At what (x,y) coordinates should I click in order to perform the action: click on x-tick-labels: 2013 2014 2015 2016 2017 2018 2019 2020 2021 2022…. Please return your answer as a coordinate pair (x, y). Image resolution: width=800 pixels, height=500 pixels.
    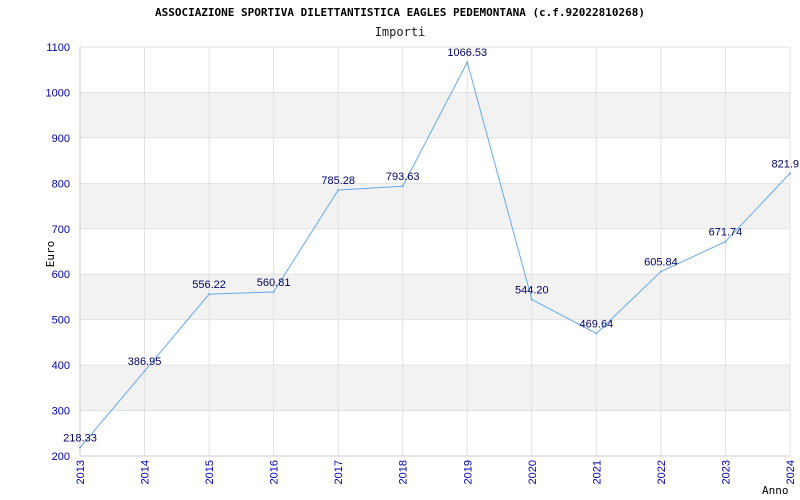
    Looking at the image, I should click on (436, 472).